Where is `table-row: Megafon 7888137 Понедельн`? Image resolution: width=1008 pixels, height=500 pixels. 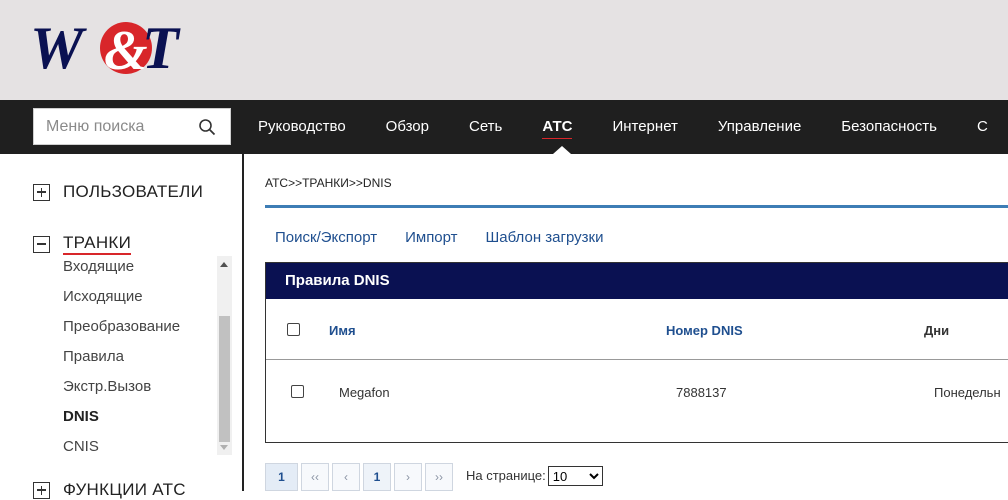 table-row: Megafon 7888137 Понедельн is located at coordinates (637, 392).